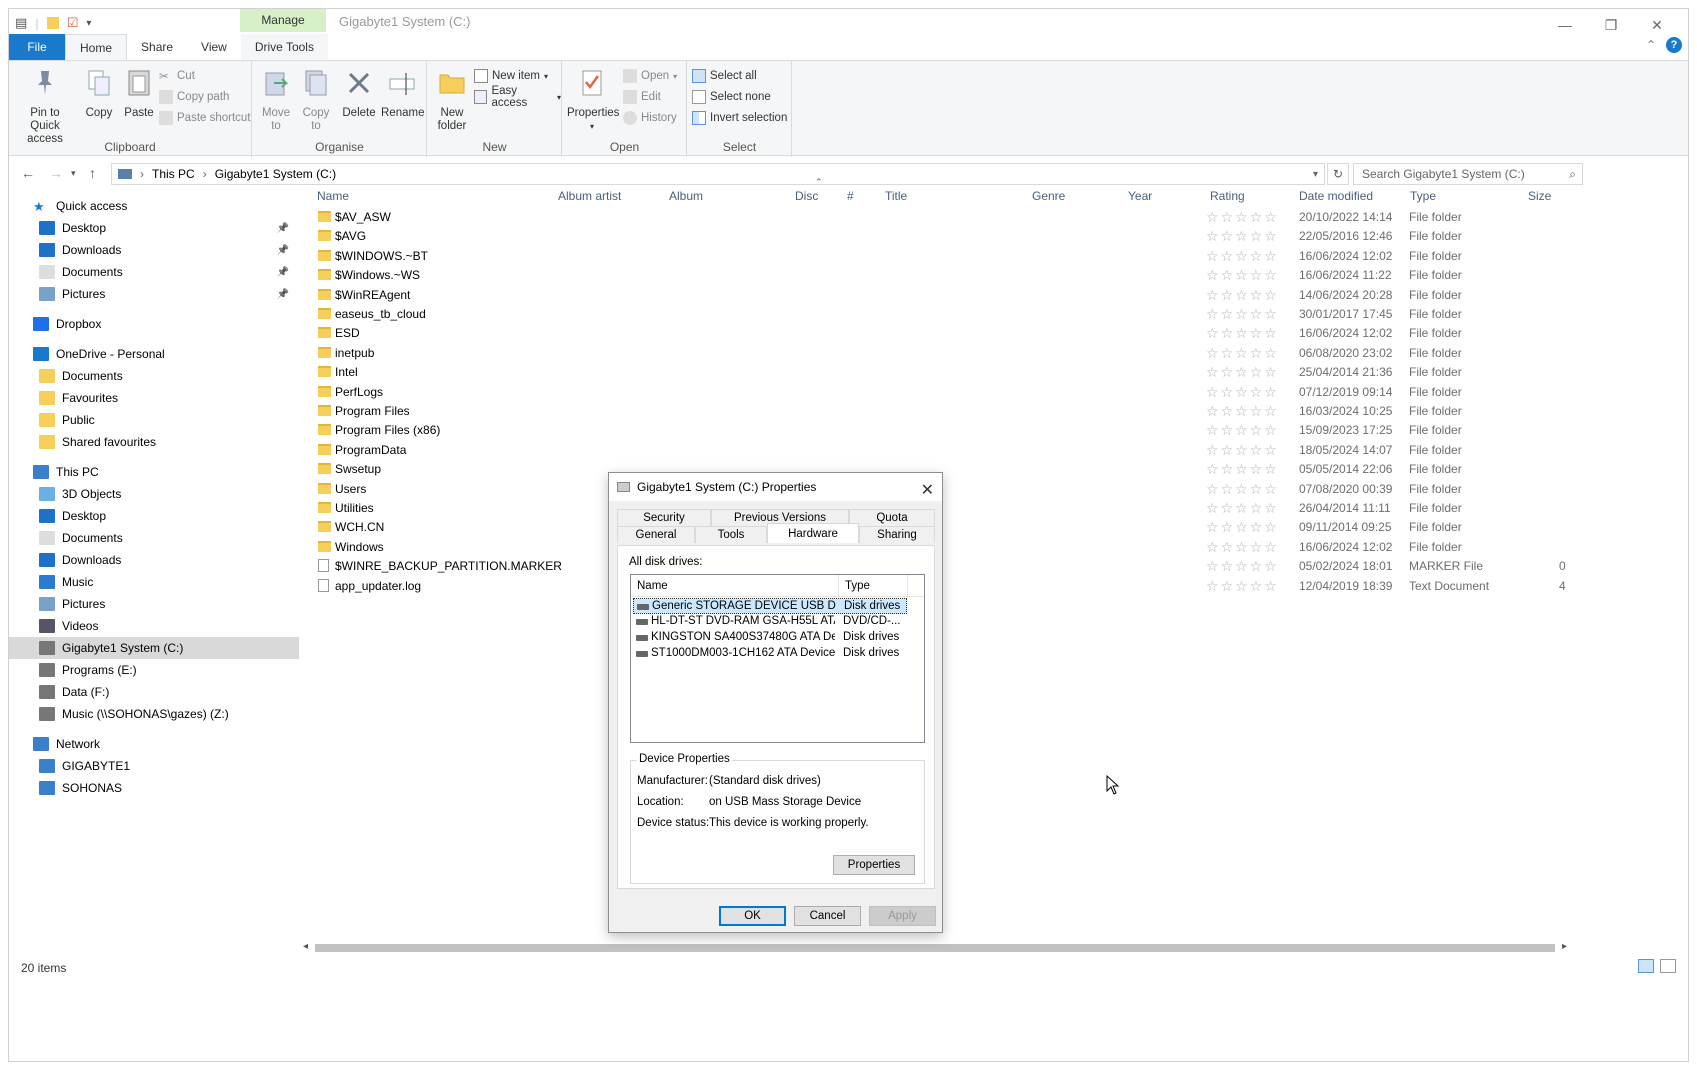 Image resolution: width=1697 pixels, height=1067 pixels. I want to click on nav-item: ★ Quick access, so click(154, 206).